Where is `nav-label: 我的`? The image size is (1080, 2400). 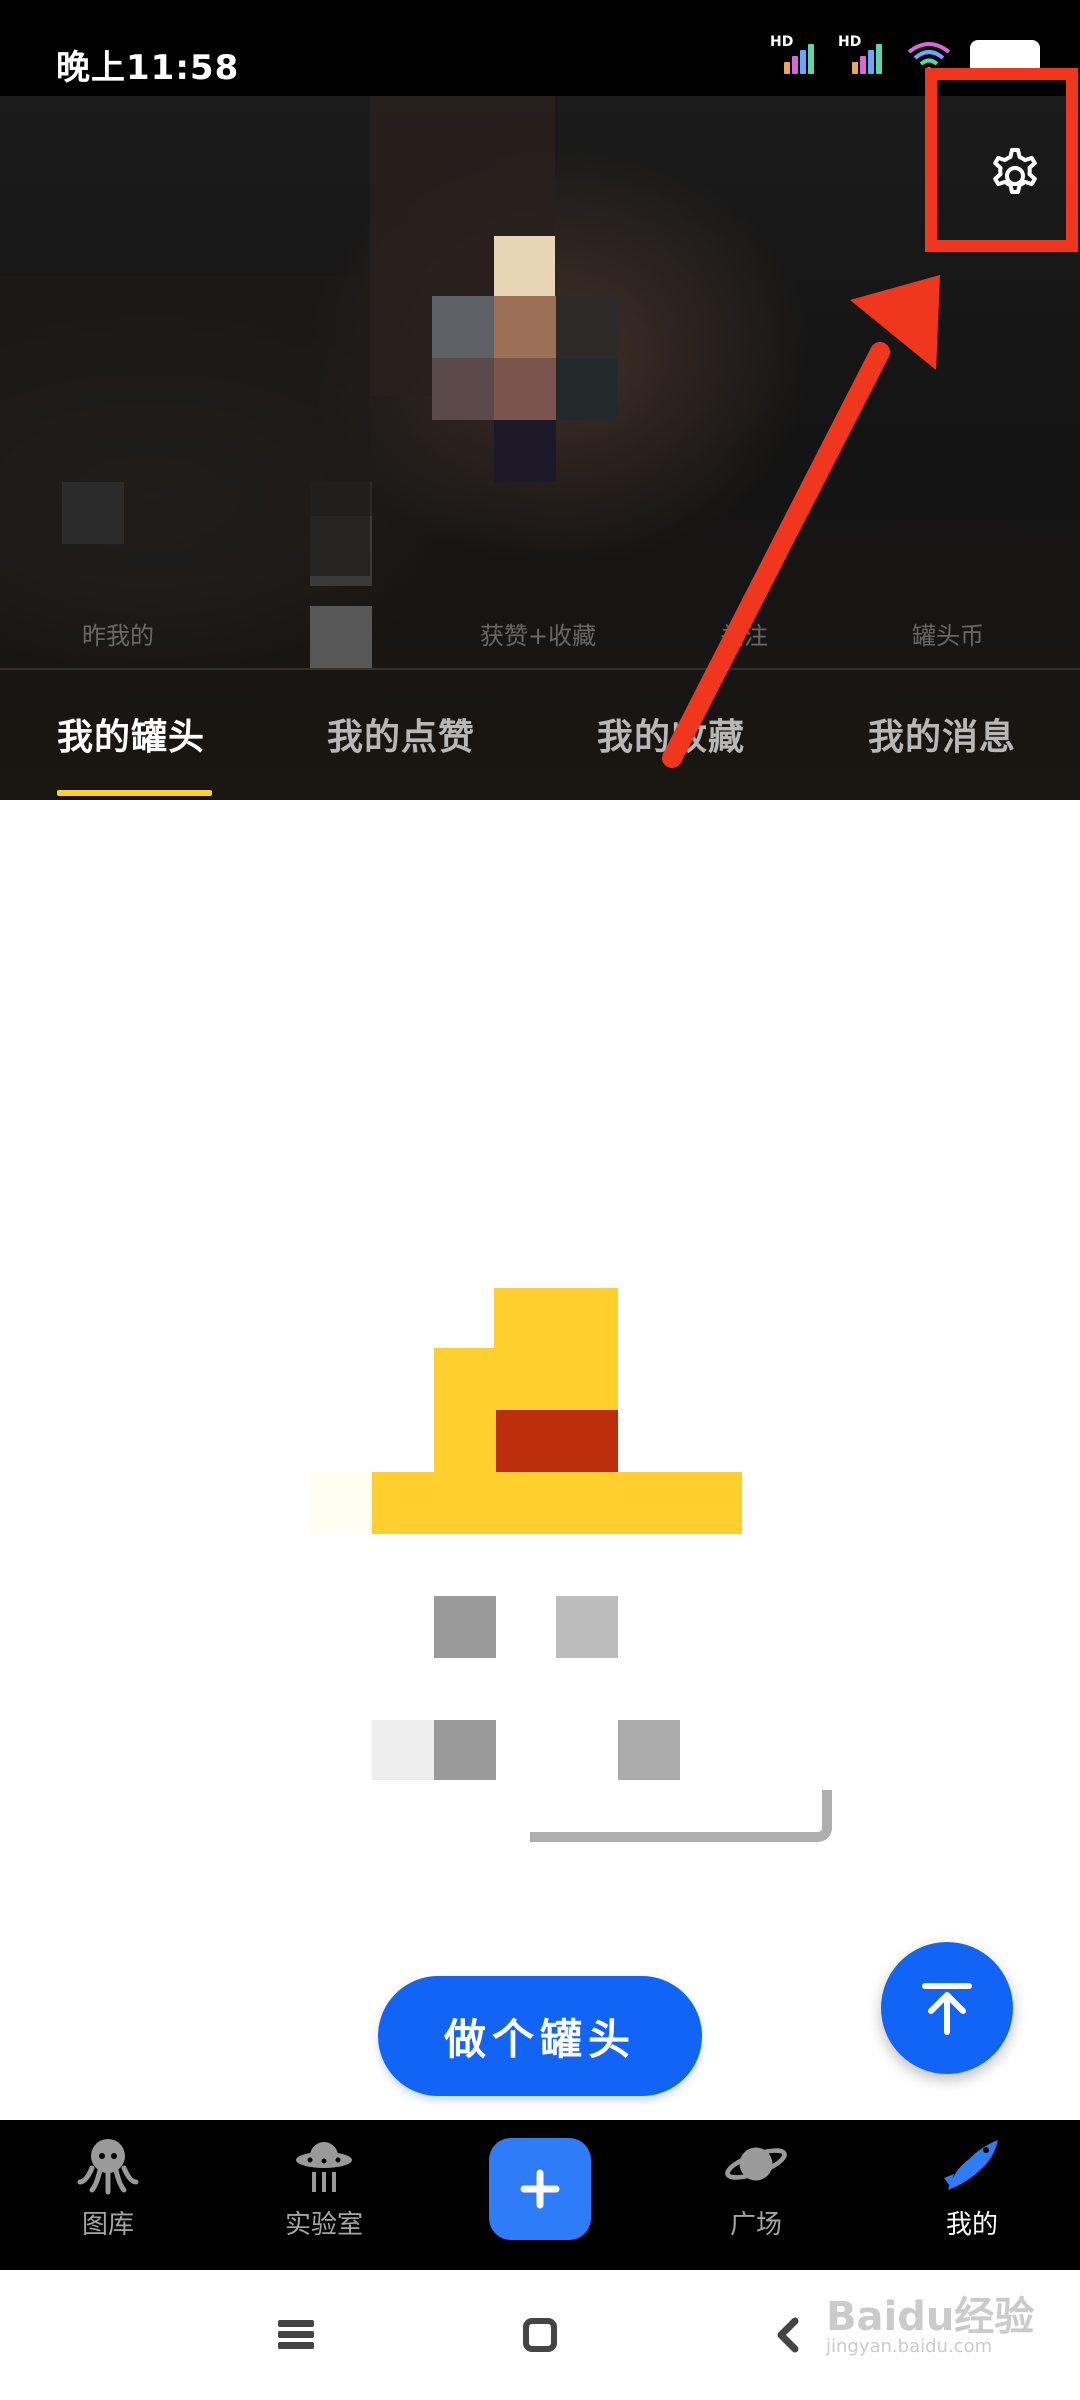 nav-label: 我的 is located at coordinates (971, 2225).